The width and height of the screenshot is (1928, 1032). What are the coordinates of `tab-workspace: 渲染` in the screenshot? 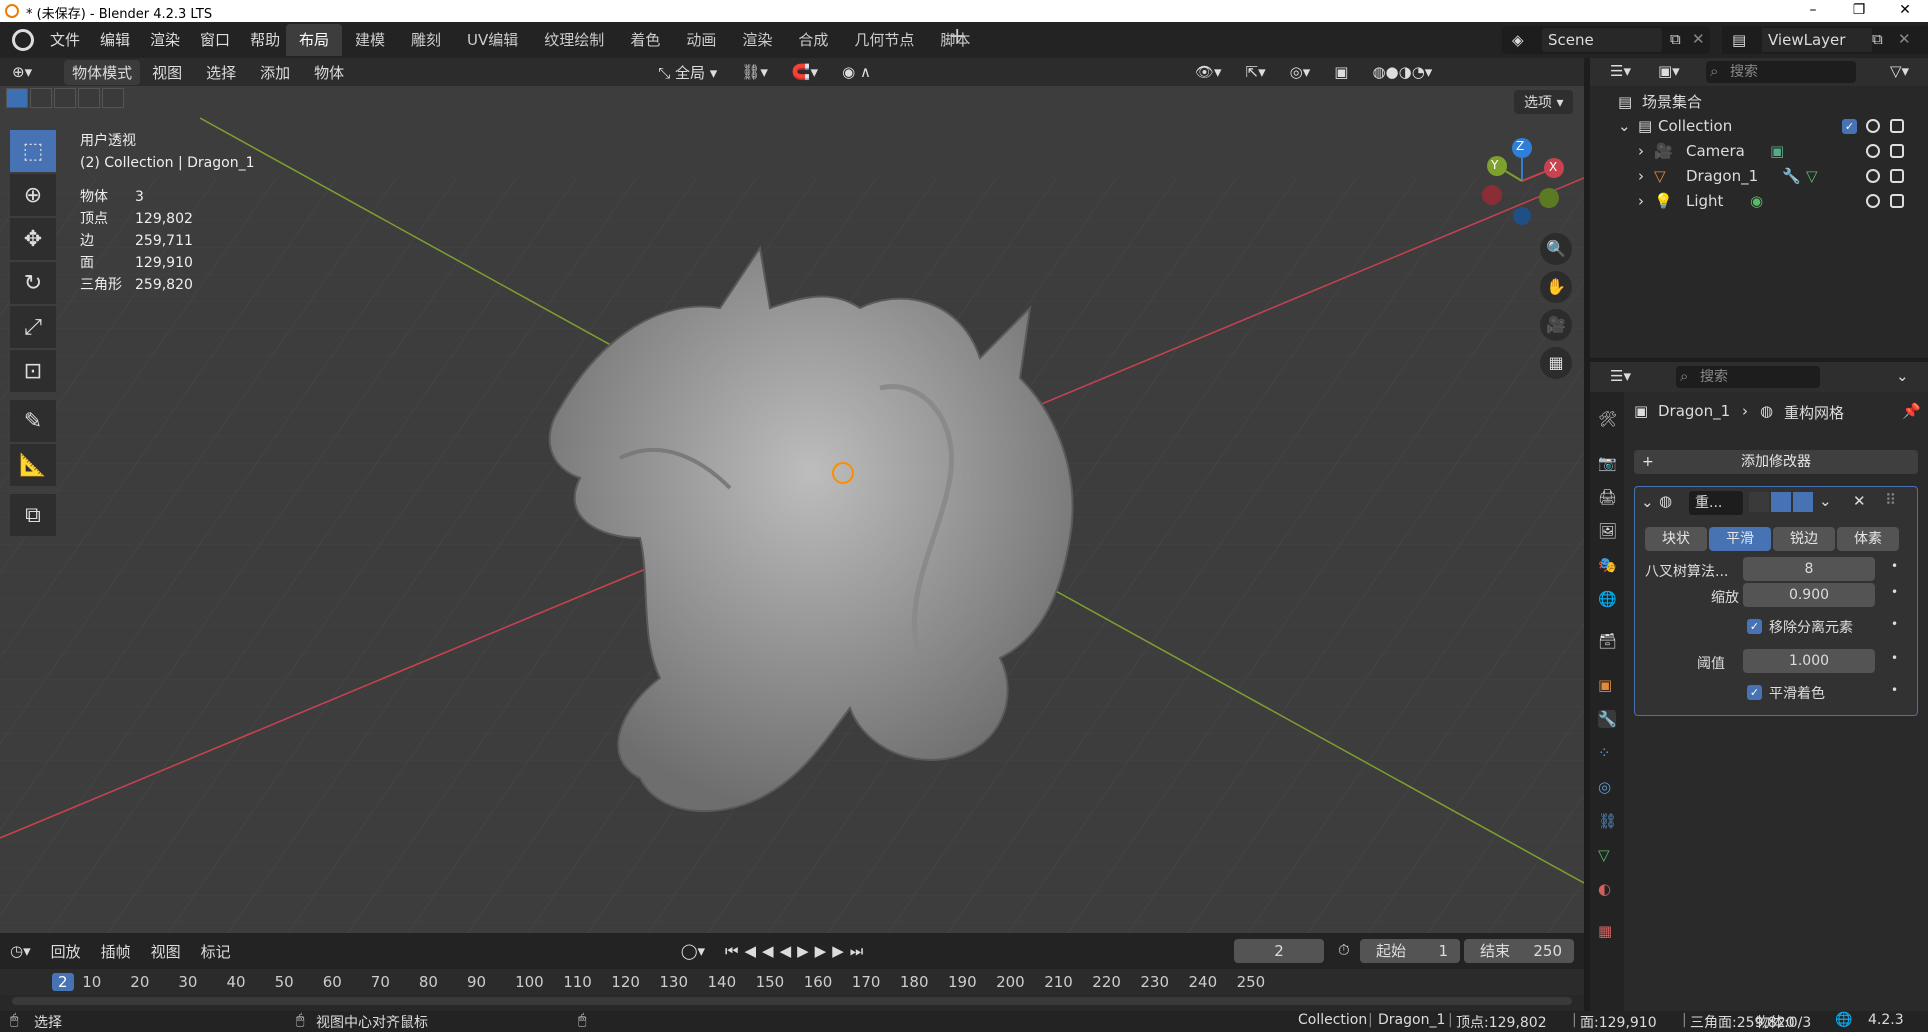 It's located at (757, 40).